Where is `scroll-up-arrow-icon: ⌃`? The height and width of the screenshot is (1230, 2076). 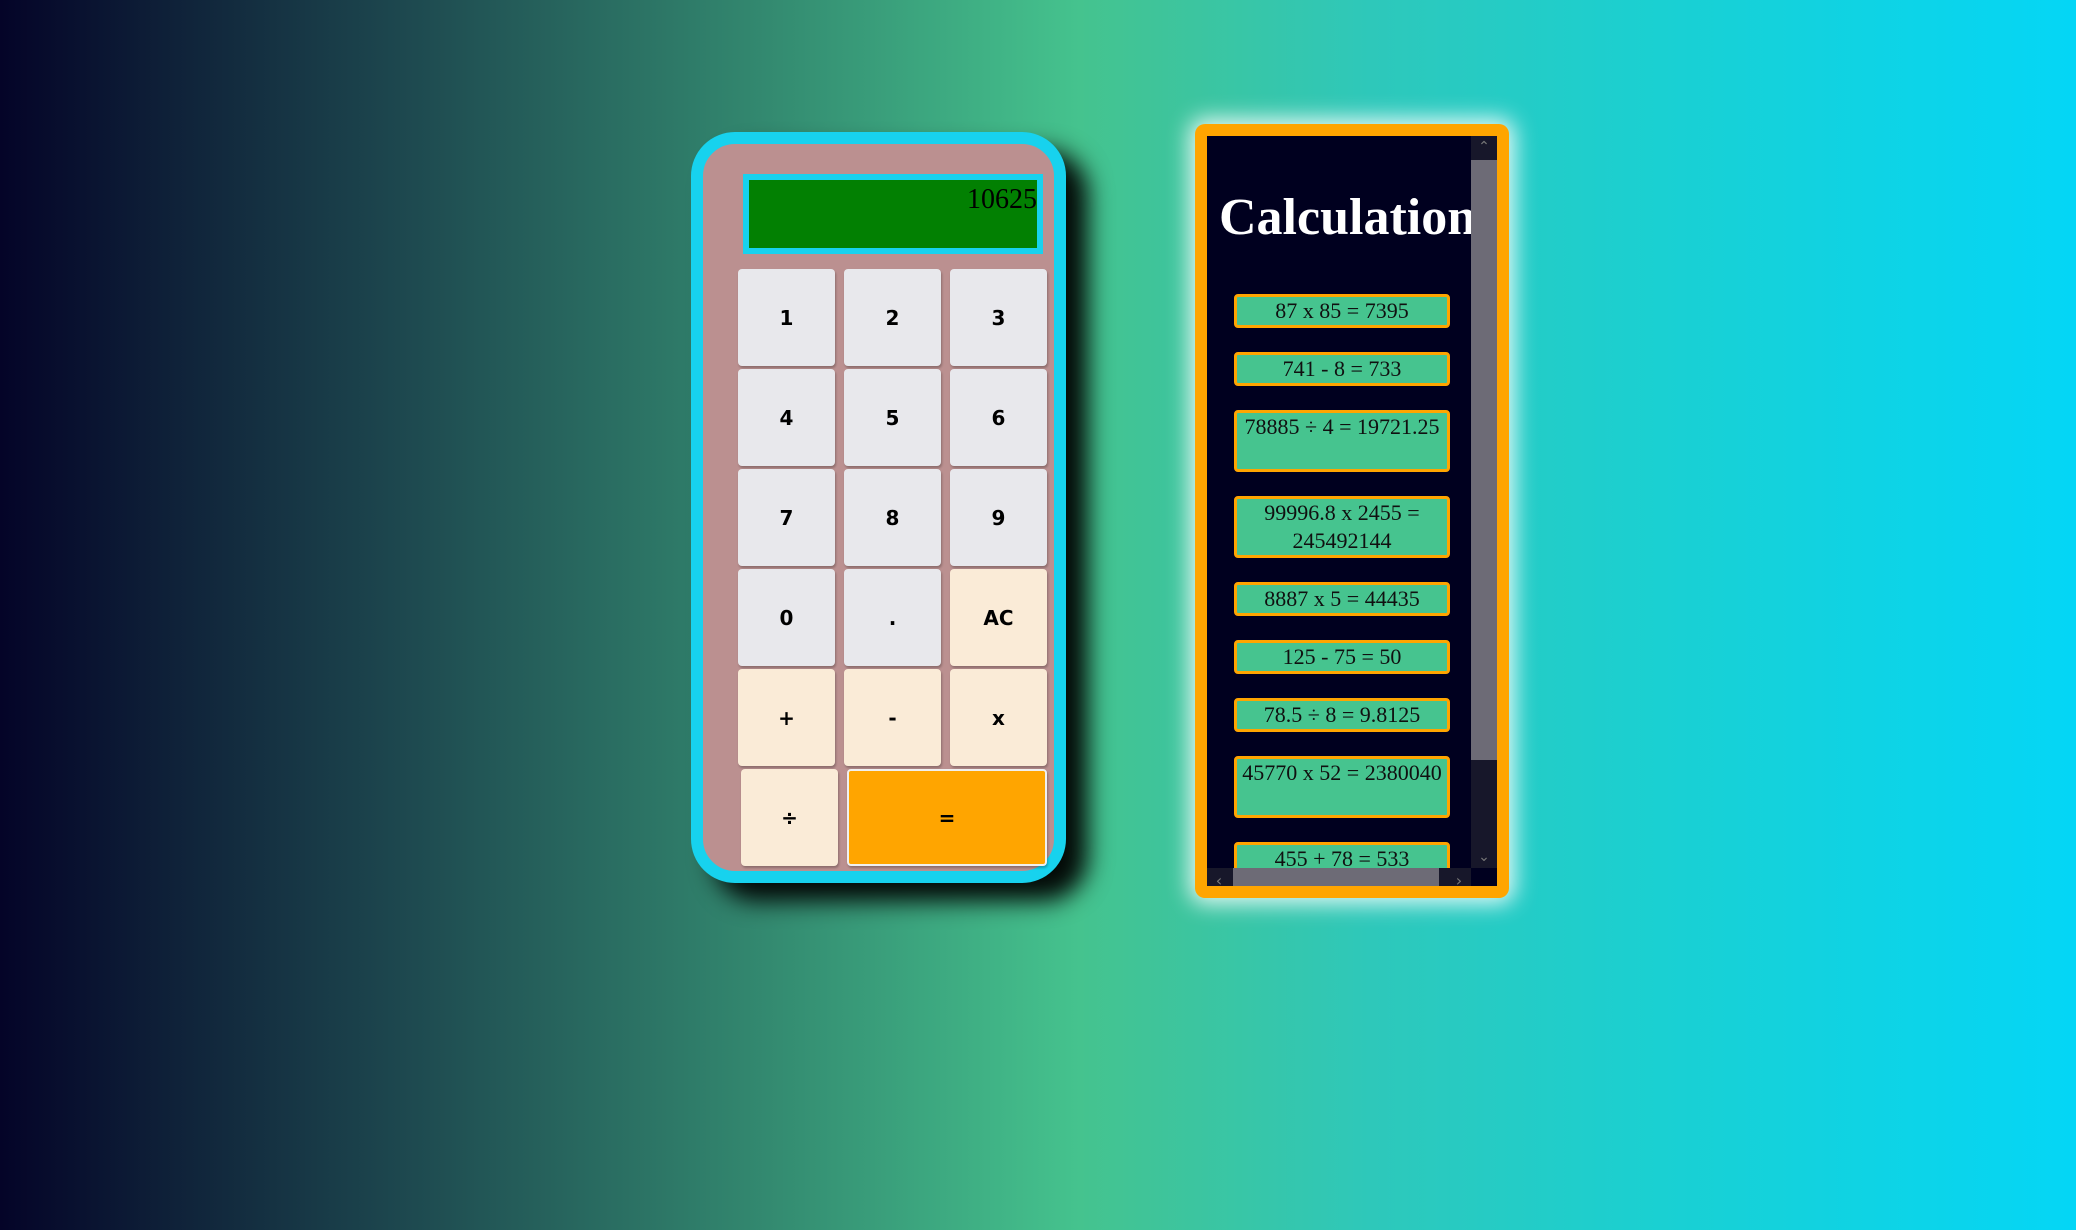
scroll-up-arrow-icon: ⌃ is located at coordinates (1484, 147).